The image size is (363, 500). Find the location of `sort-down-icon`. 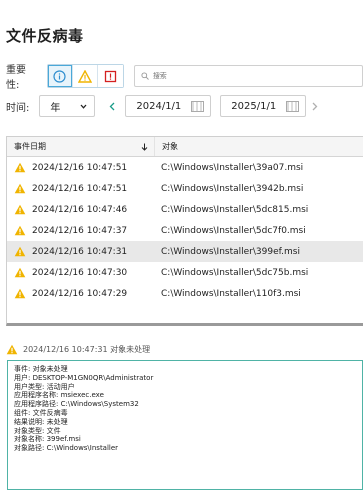

sort-down-icon is located at coordinates (144, 147).